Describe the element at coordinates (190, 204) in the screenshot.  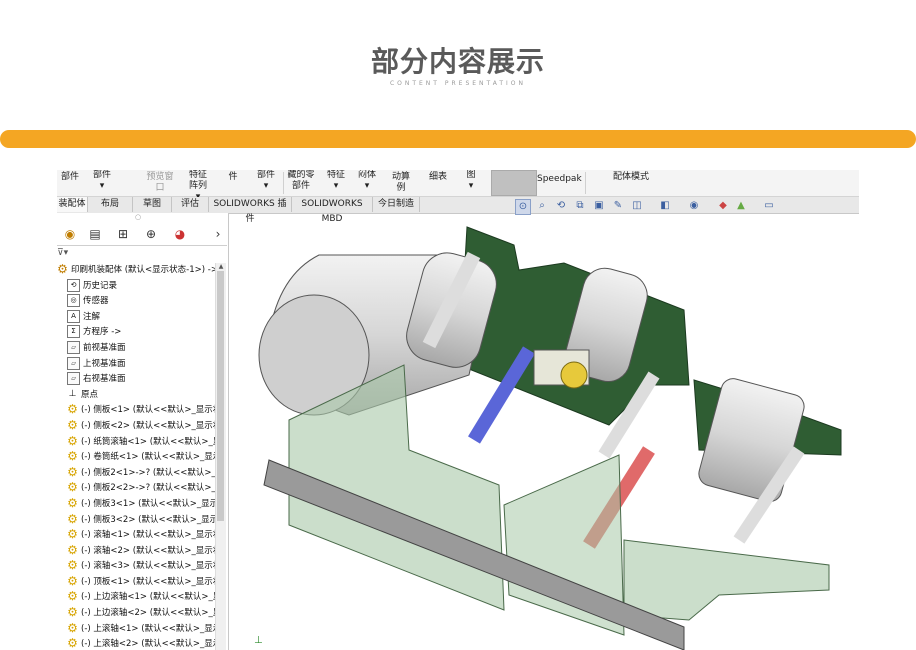
I see `tab-evaluate: 评估` at that location.